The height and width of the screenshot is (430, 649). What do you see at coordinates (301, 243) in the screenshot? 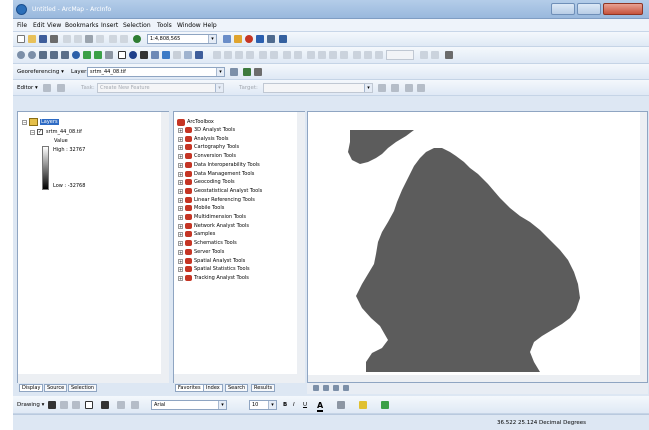
I see `toolbox-scrollbar` at bounding box center [301, 243].